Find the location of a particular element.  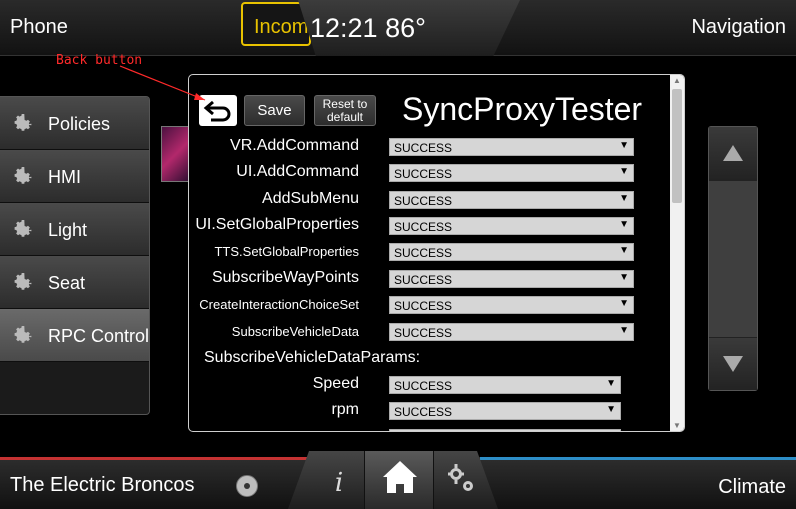

rpc-row: TTS.SetGlobalProperties SUCCESS ▼ is located at coordinates (429, 252).